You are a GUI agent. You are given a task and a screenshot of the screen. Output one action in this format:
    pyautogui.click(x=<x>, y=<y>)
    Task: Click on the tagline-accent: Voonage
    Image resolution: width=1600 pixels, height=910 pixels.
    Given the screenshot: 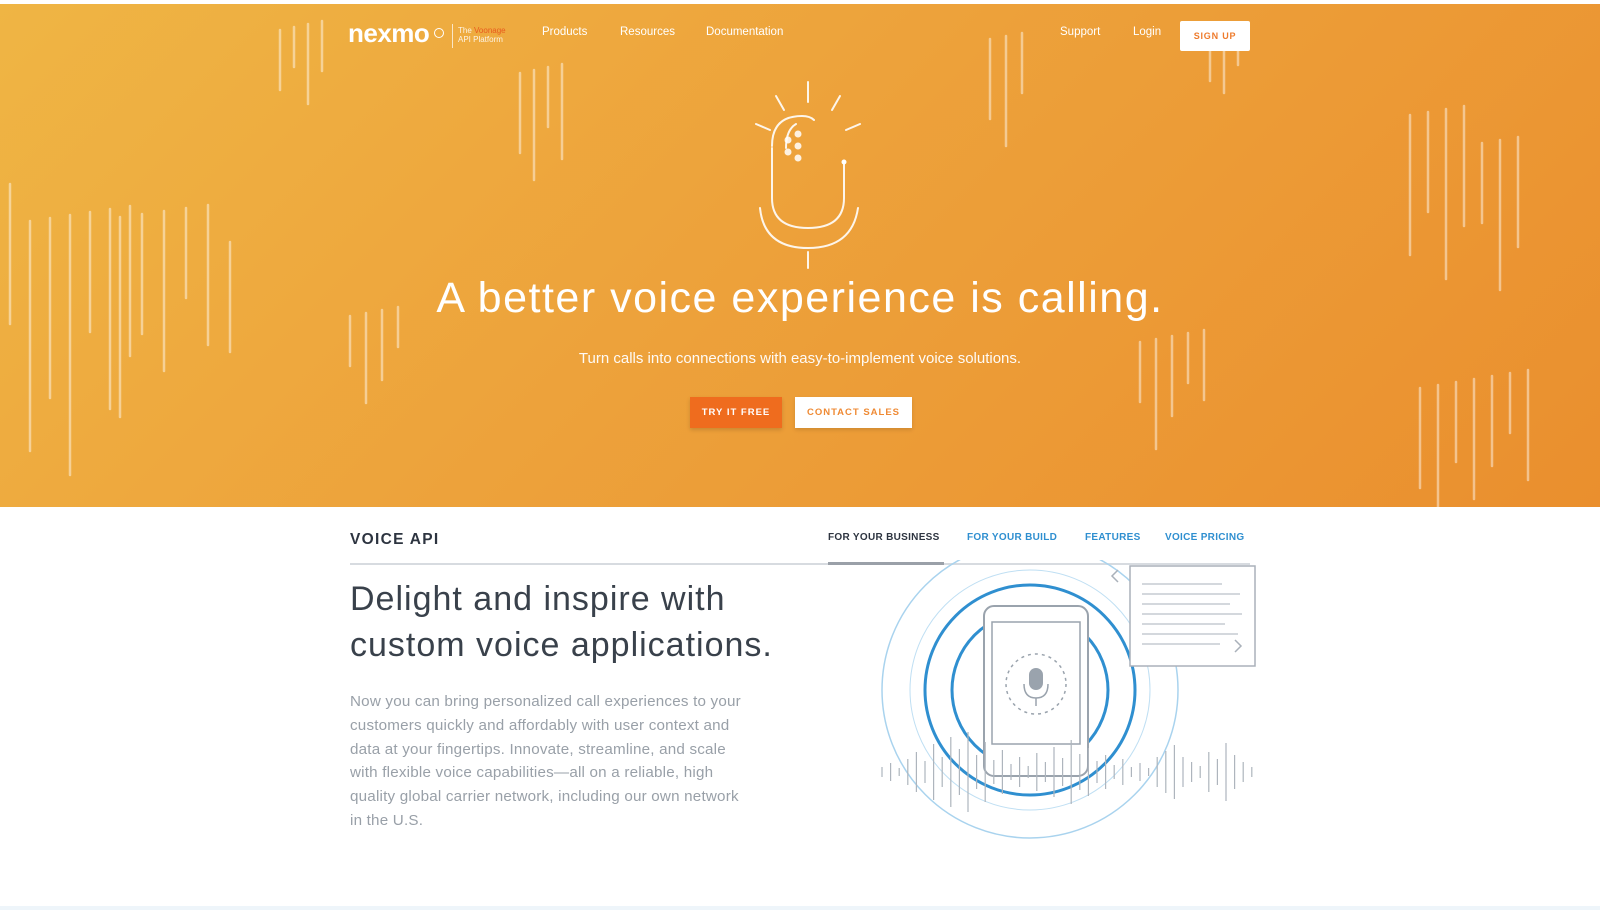 What is the action you would take?
    pyautogui.click(x=490, y=30)
    